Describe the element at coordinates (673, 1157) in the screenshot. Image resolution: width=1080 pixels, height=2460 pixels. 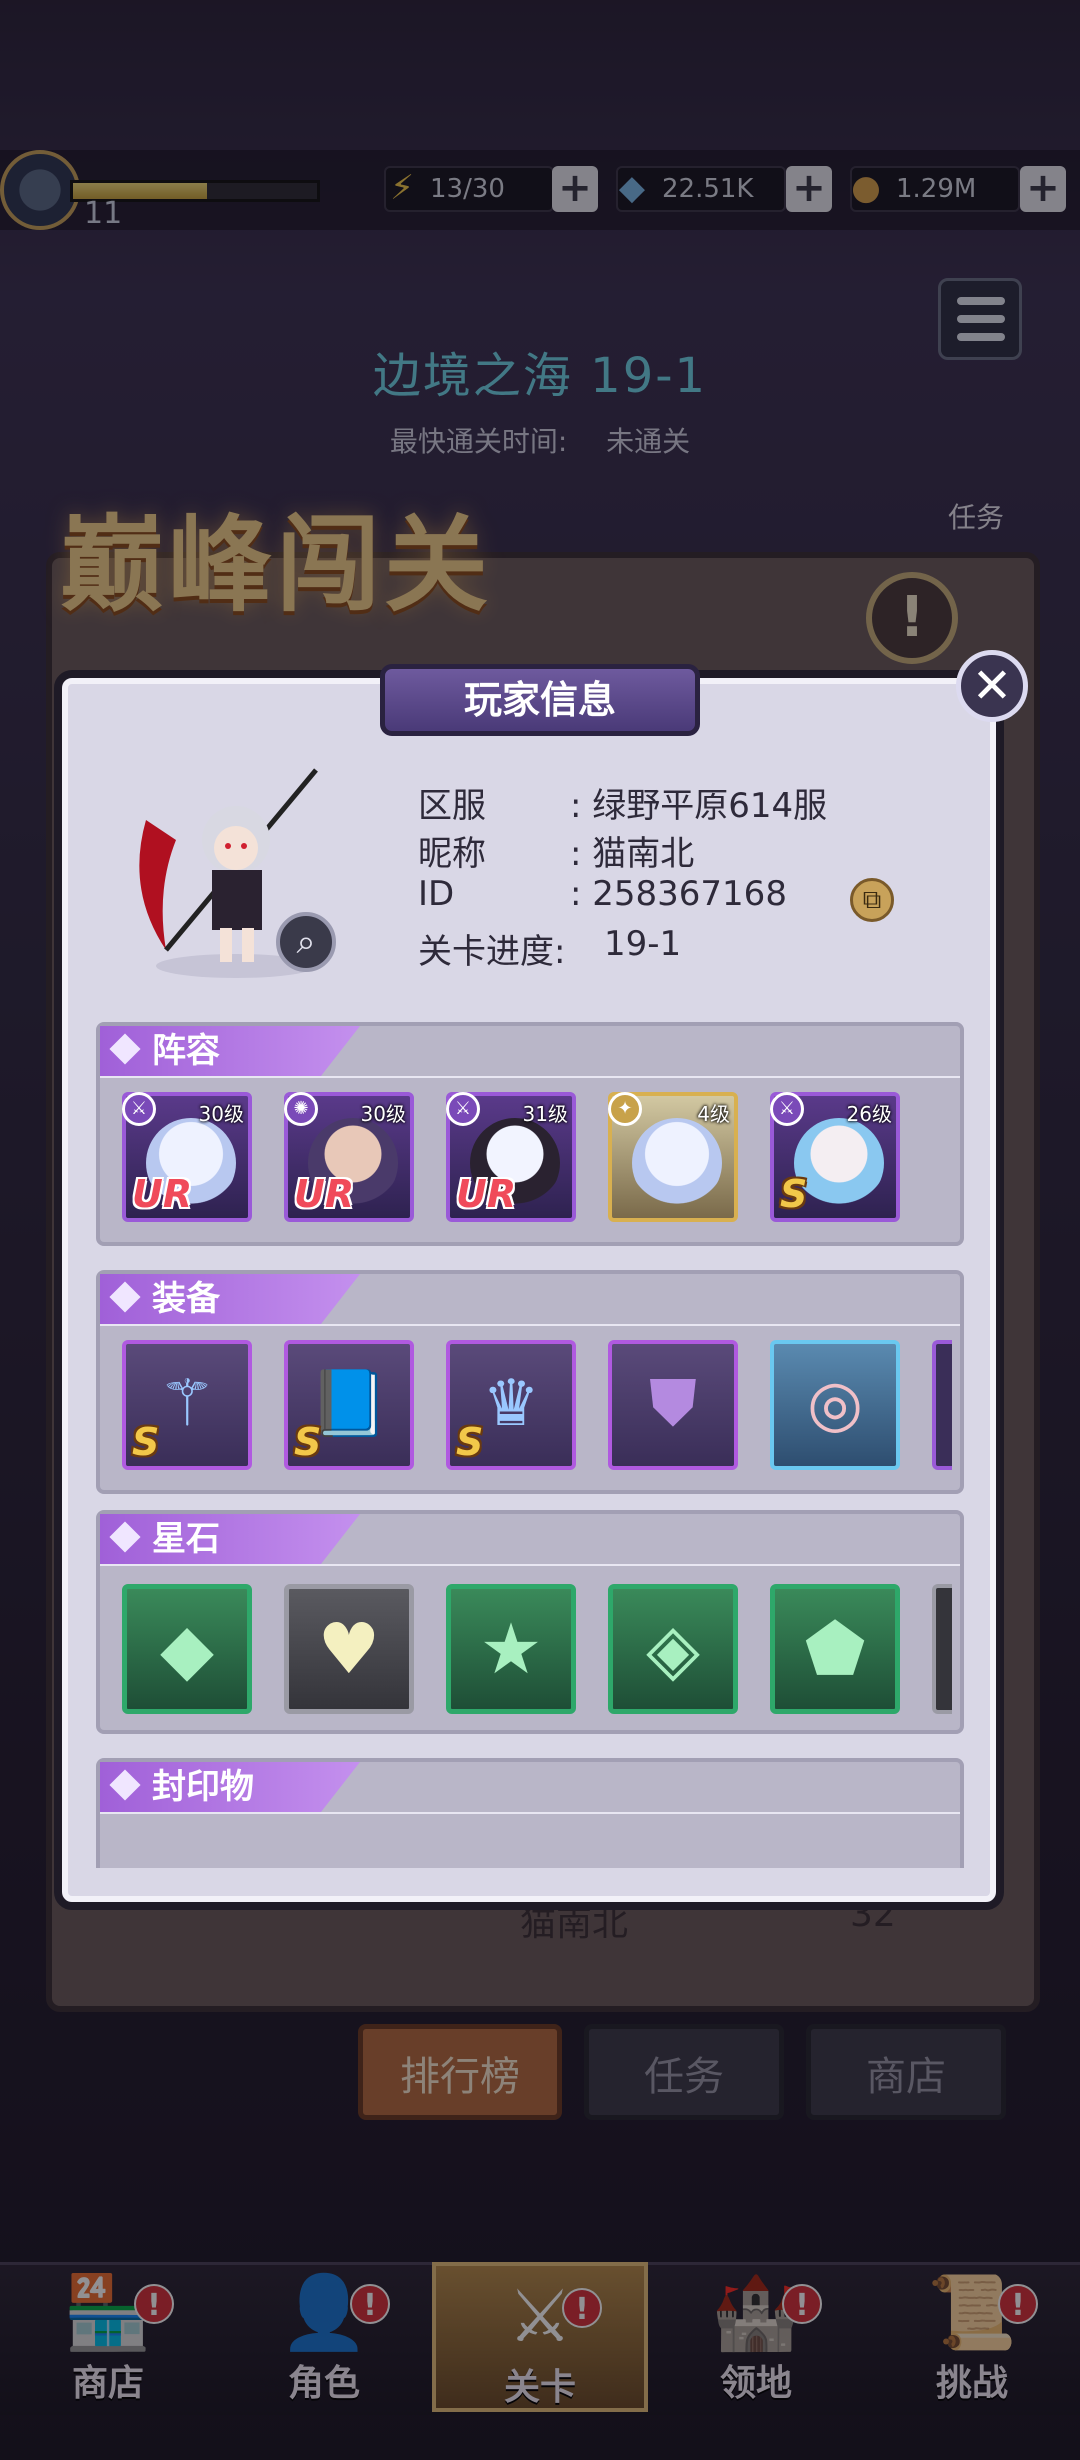
I see `hero-card: ✦ 4级` at that location.